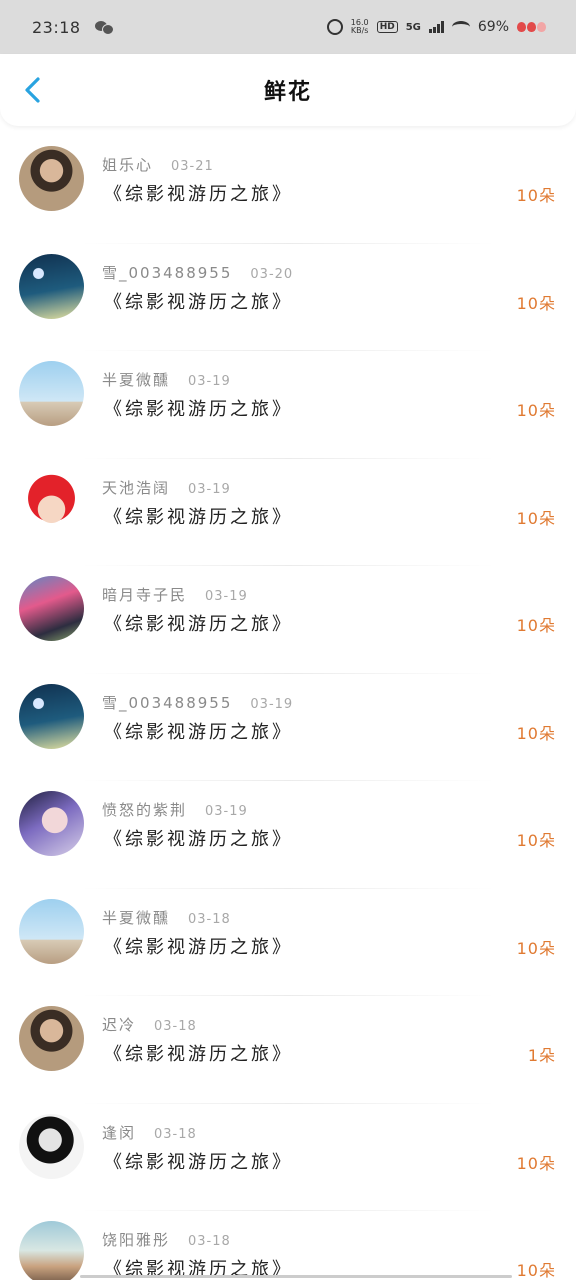  What do you see at coordinates (119, 1132) in the screenshot?
I see `username: 逢闵` at bounding box center [119, 1132].